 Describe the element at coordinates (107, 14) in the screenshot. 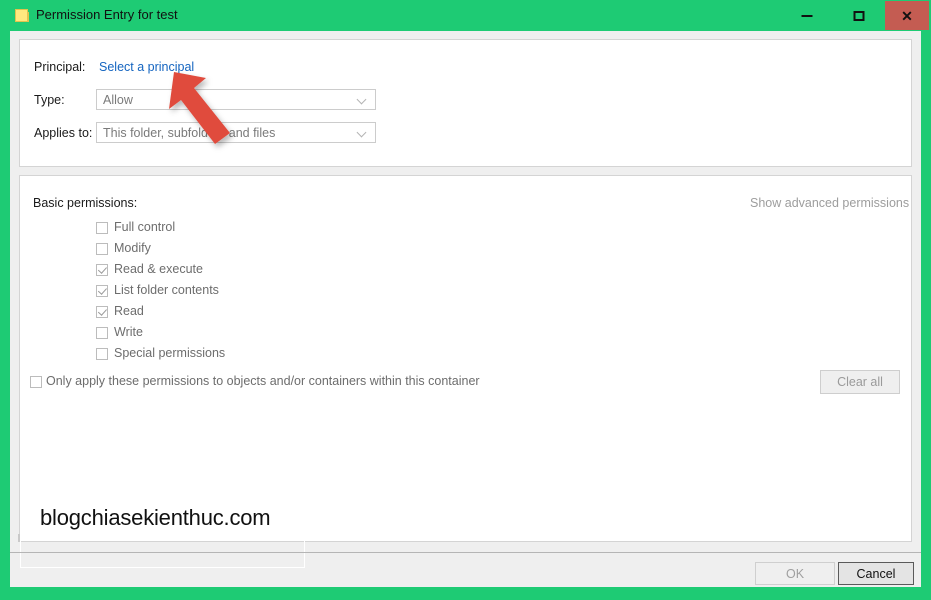

I see `window-title: Permission Entry for test` at that location.